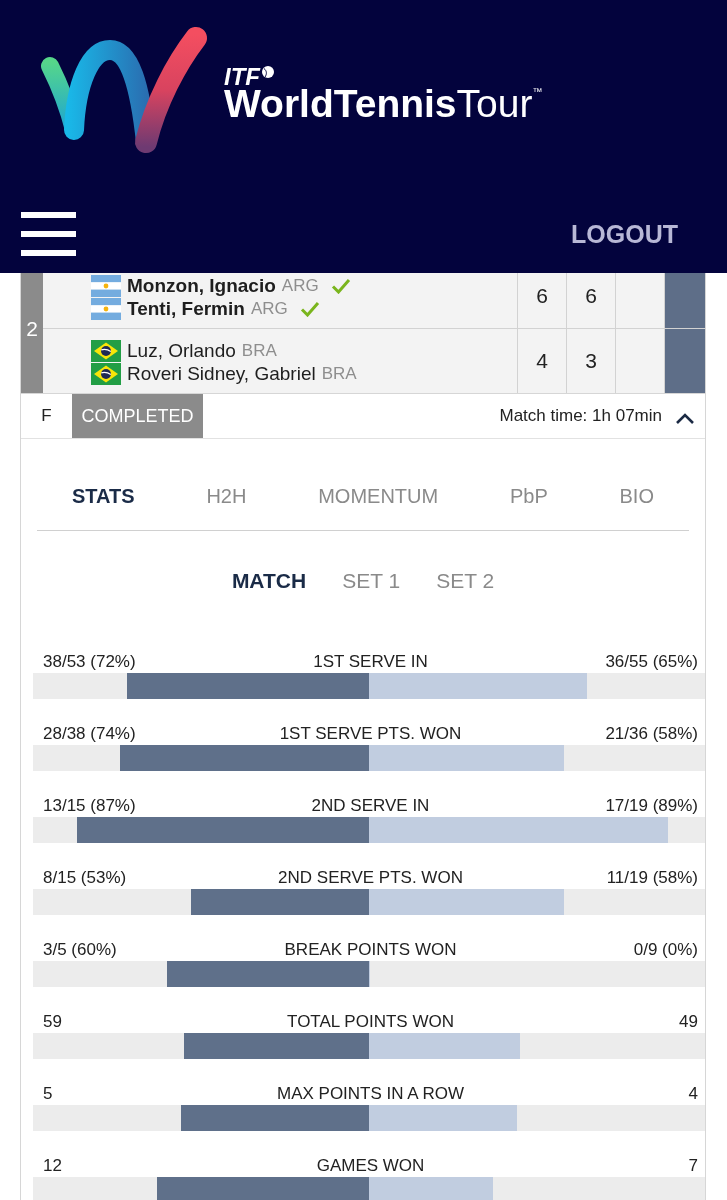 The height and width of the screenshot is (1200, 727). I want to click on stat-label: 2ND SERVE PTS. WON, so click(370, 878).